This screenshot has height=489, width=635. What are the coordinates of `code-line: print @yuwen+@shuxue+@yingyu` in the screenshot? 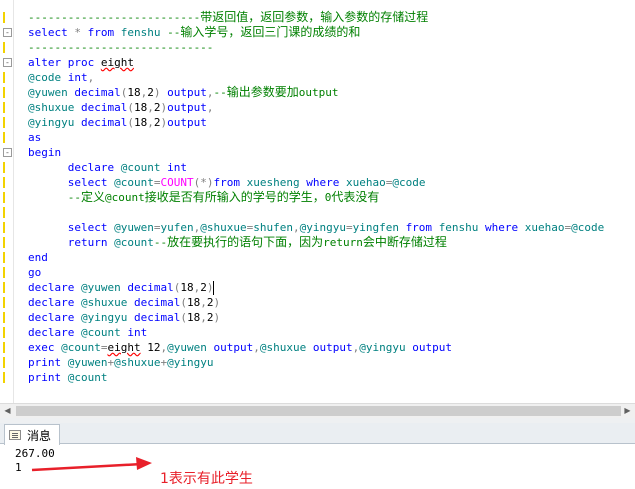 It's located at (317, 362).